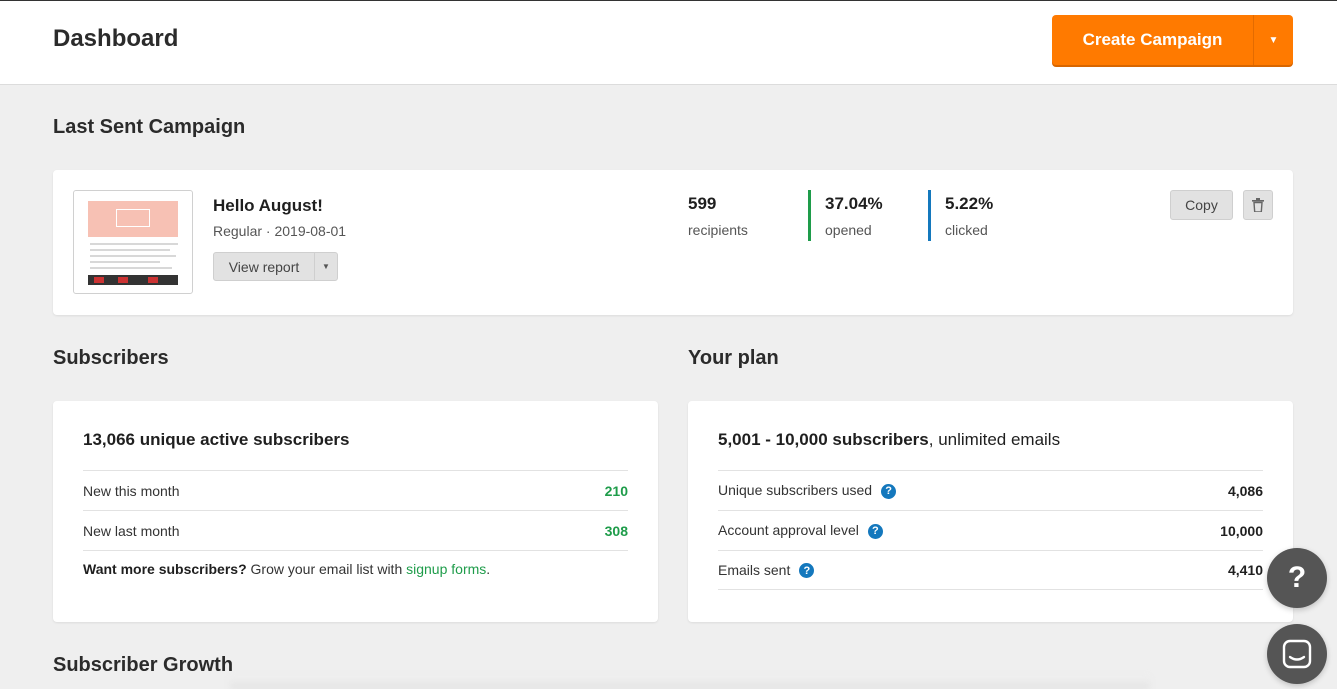  Describe the element at coordinates (280, 231) in the screenshot. I see `campaign-meta: Regular · 2019-08-01` at that location.